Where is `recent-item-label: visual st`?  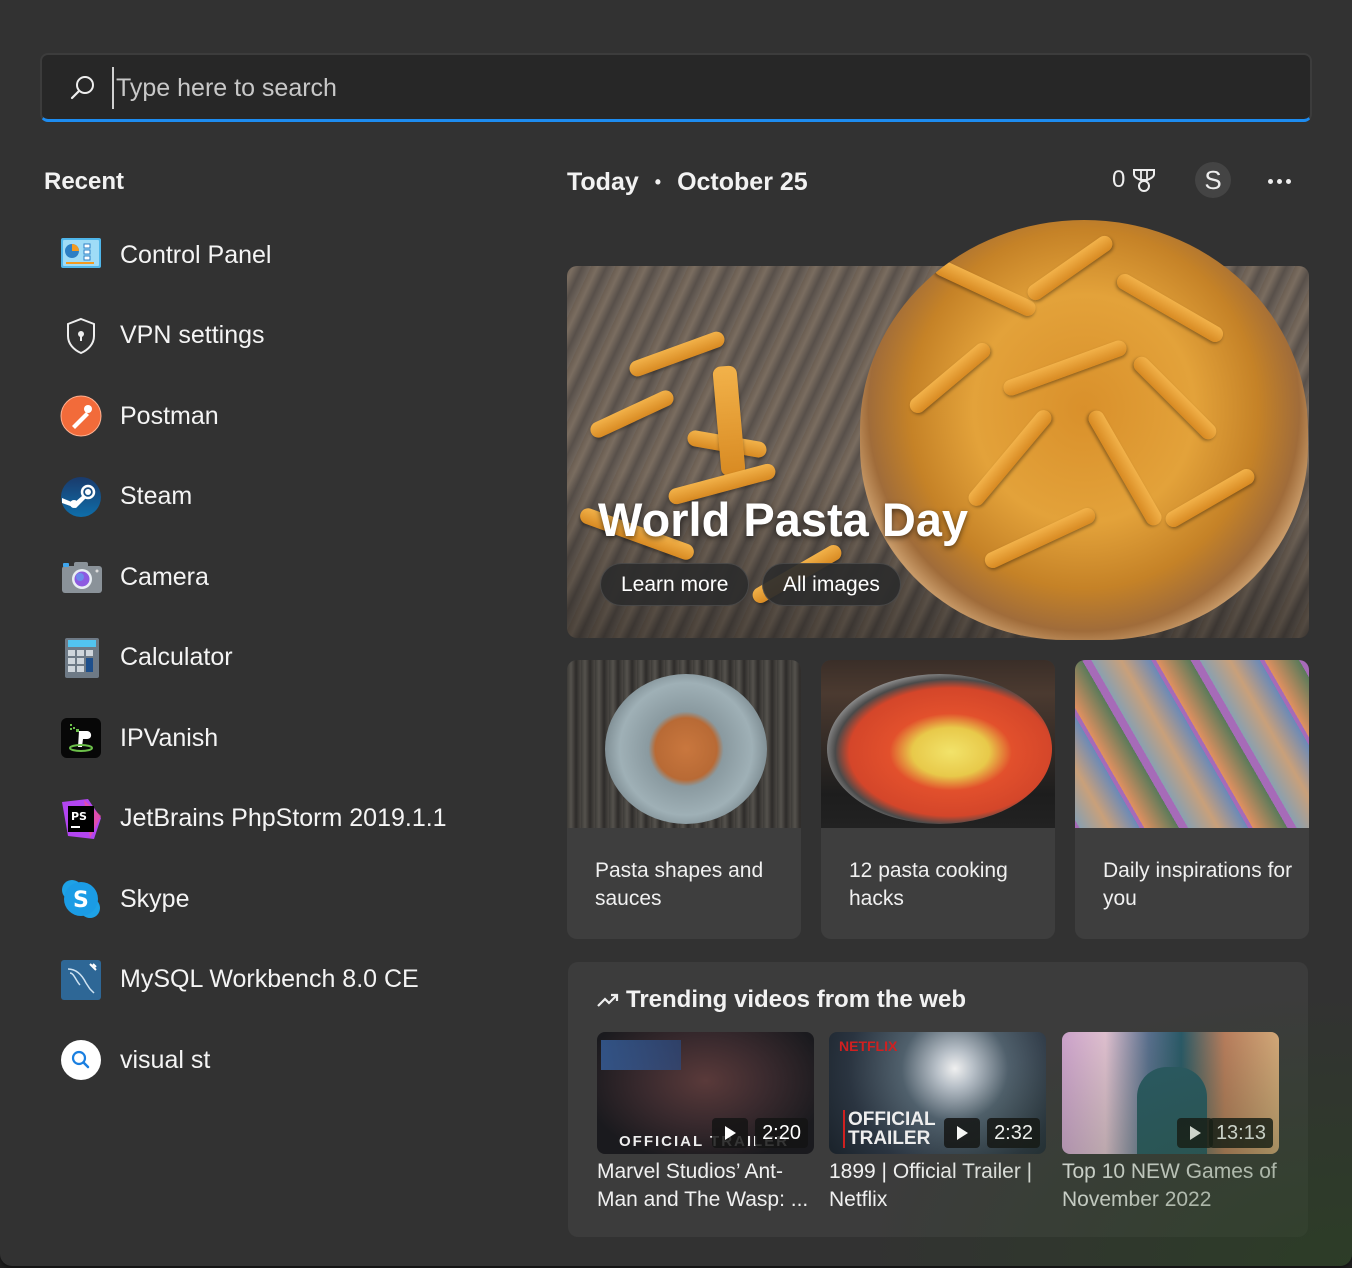 recent-item-label: visual st is located at coordinates (165, 1059).